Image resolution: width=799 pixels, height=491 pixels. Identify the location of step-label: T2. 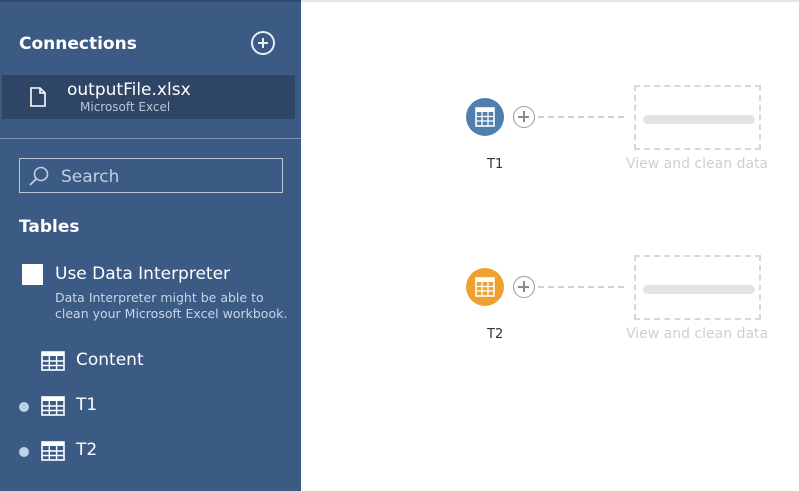
(495, 334).